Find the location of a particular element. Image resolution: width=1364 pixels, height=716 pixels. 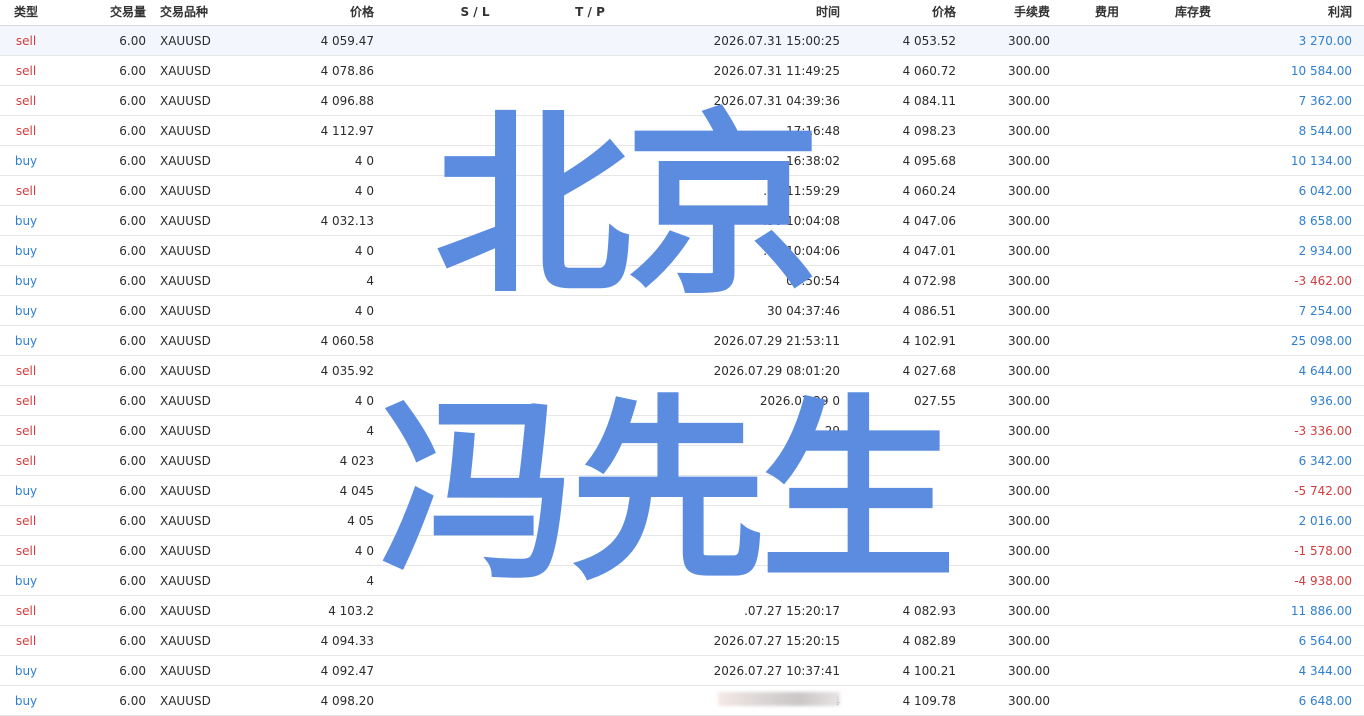

cell-profit: 4 344.00 is located at coordinates (1325, 671).